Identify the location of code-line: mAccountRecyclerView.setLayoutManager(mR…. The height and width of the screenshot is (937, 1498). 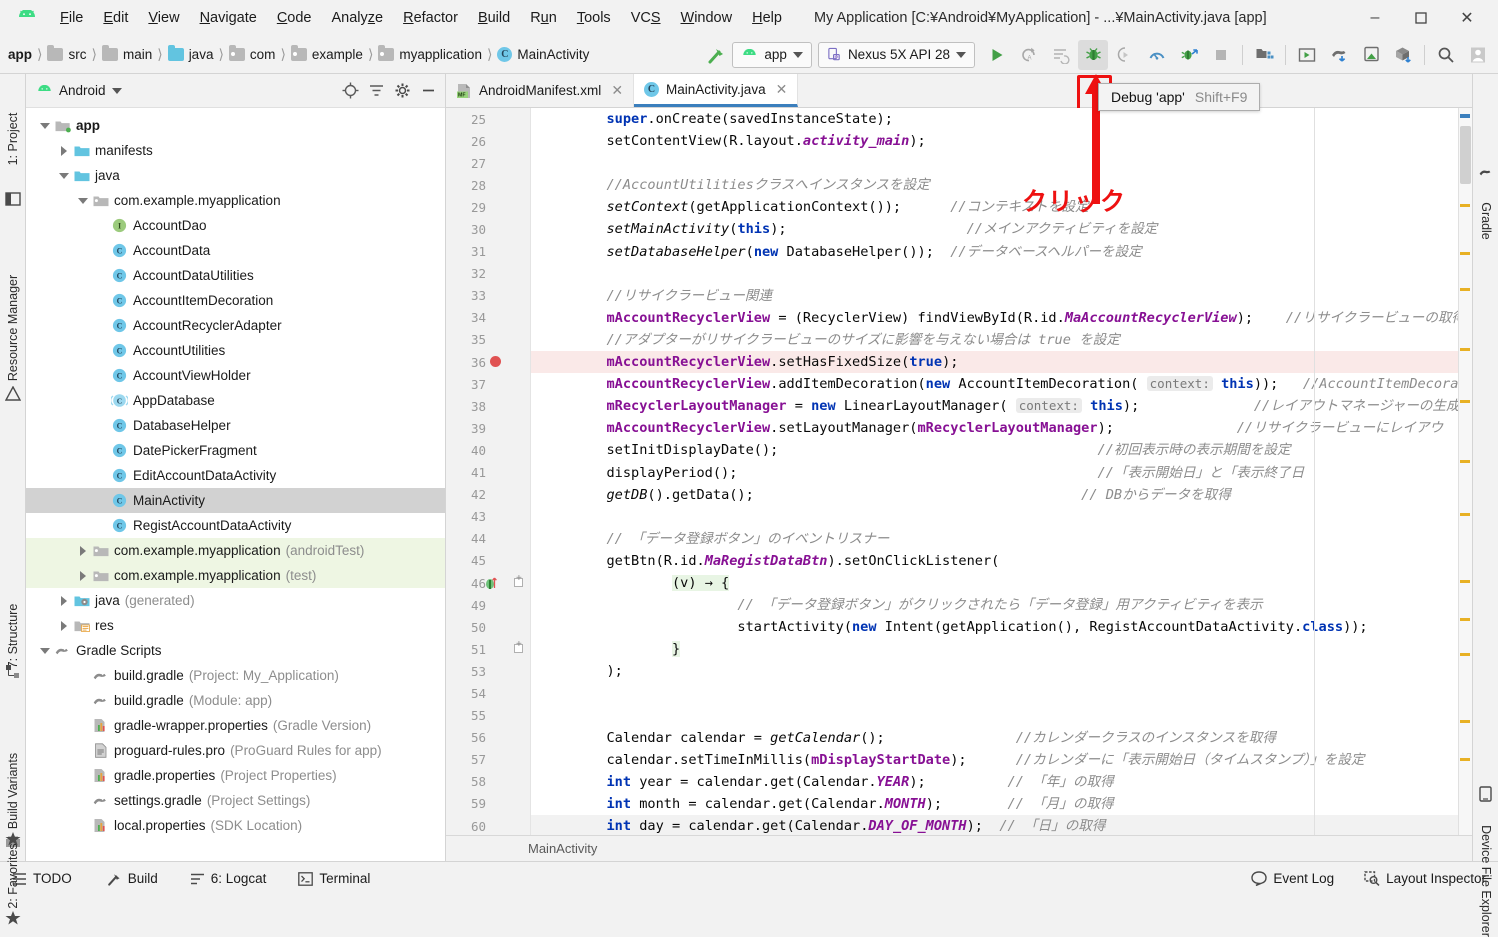
(994, 428).